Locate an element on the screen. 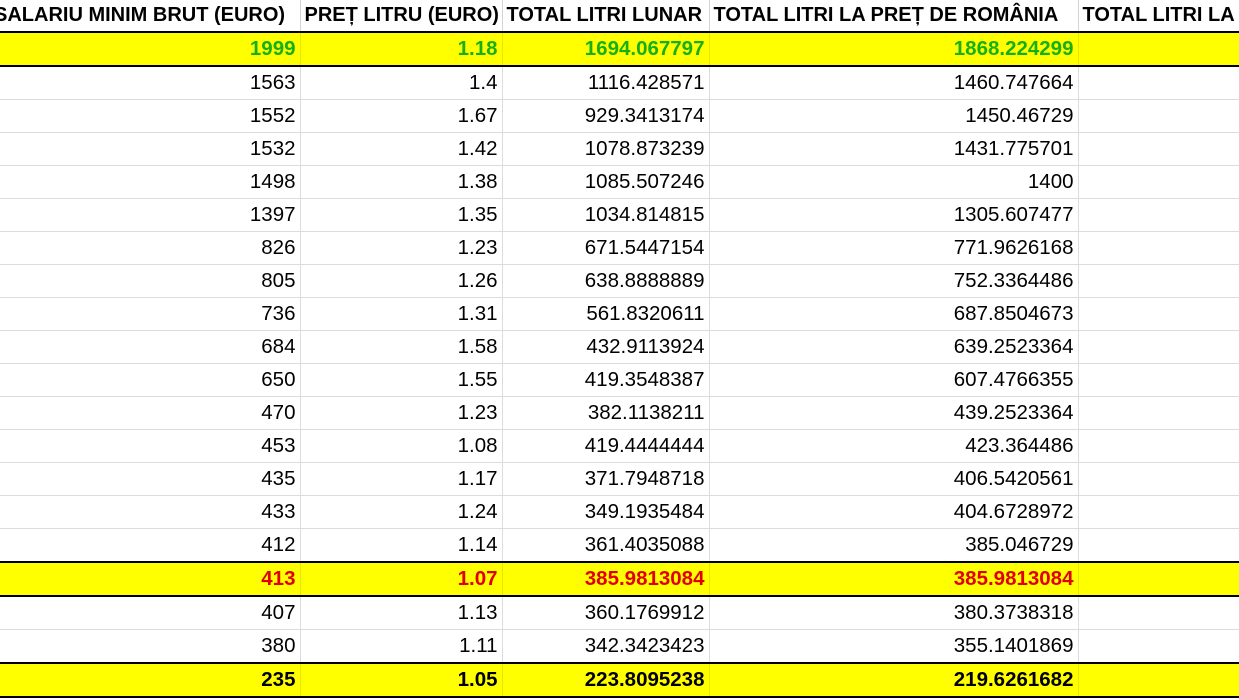 The width and height of the screenshot is (1239, 700). cell-total-liters-monthly: 432.9113924 is located at coordinates (606, 347).